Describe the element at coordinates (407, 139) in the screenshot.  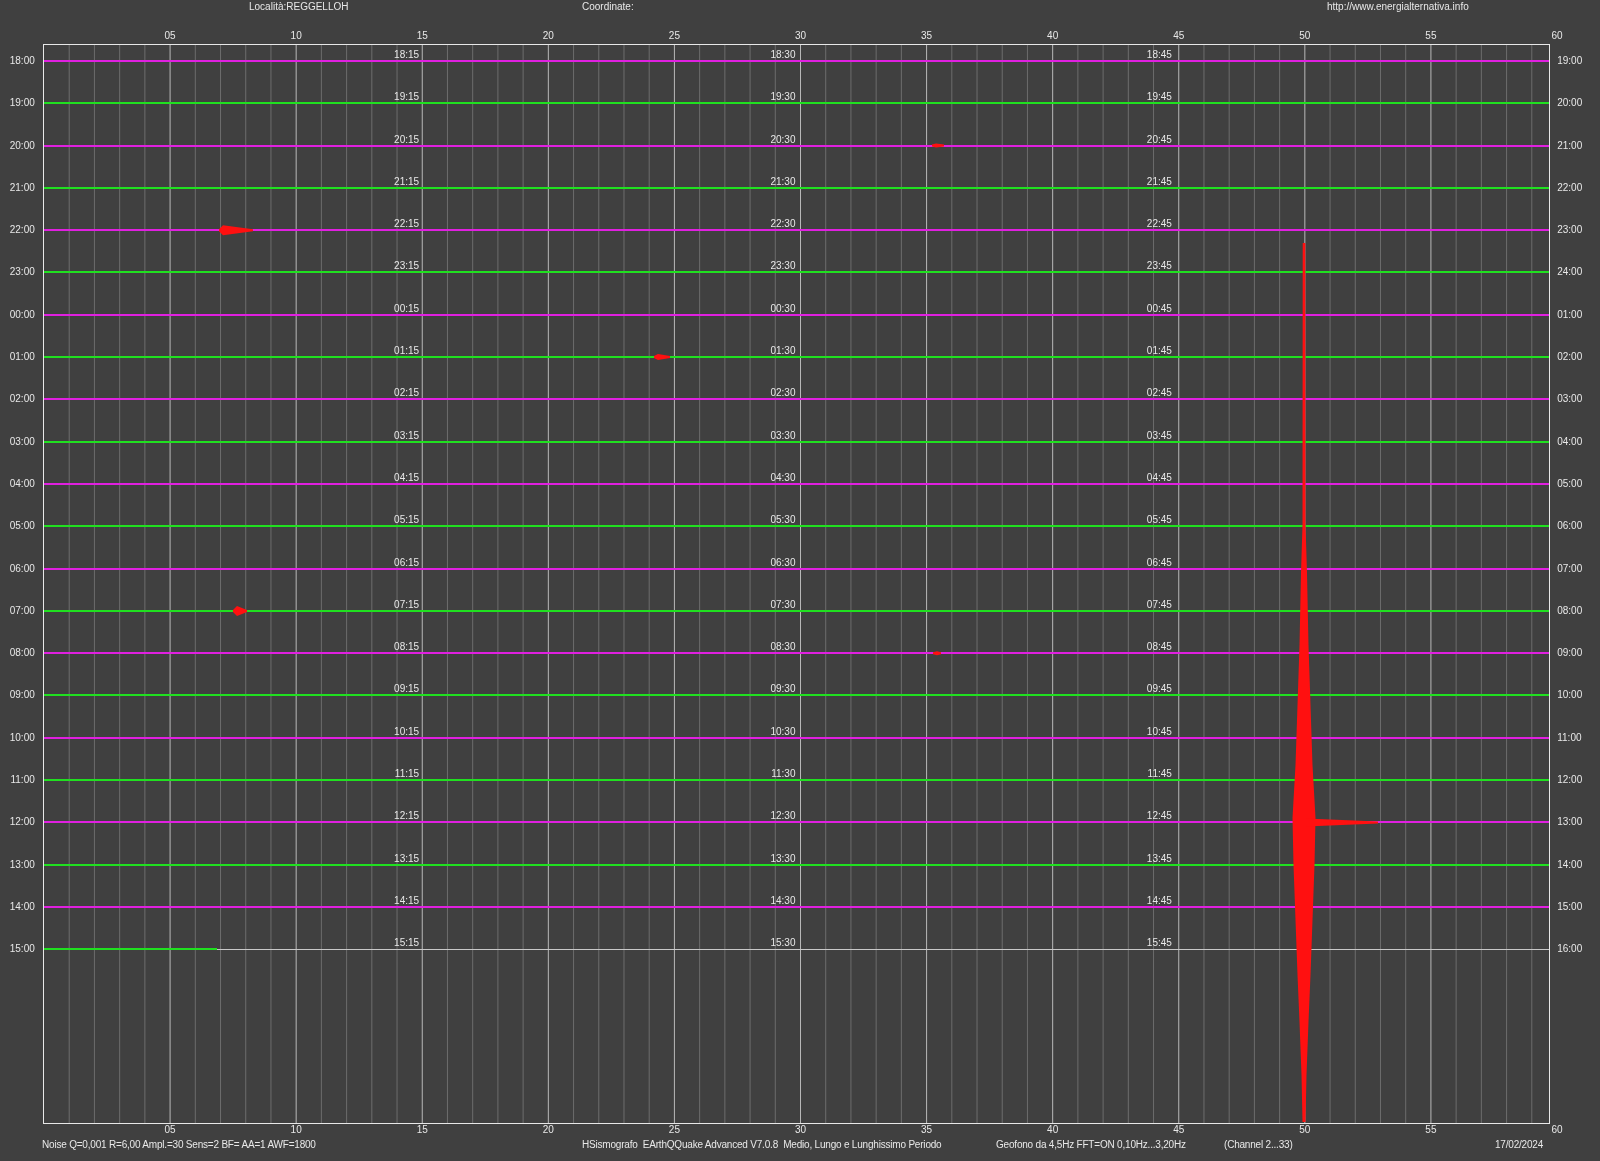
I see `quarter-time-label: 20:15` at that location.